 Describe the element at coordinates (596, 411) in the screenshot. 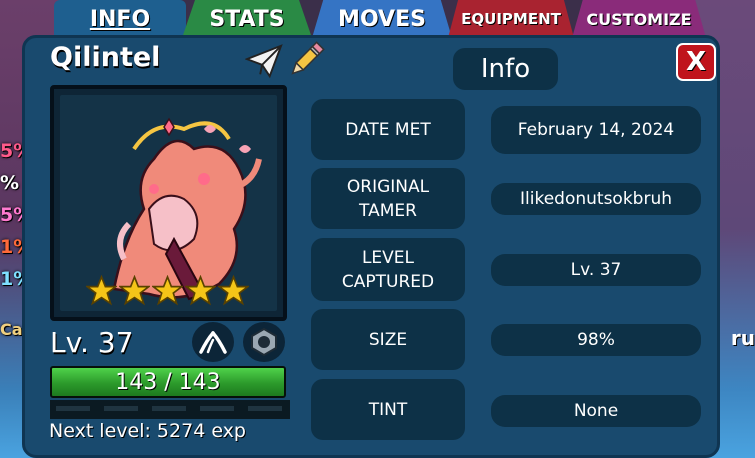

I see `value-tint: None` at that location.